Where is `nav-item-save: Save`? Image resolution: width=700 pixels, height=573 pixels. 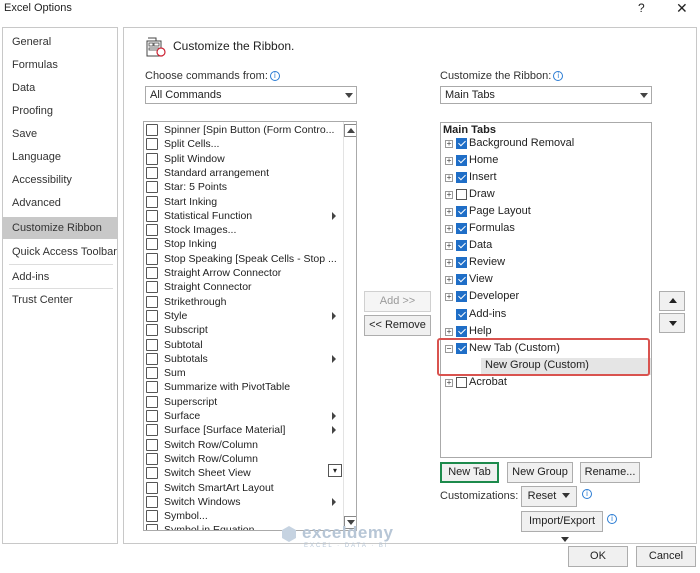 nav-item-save: Save is located at coordinates (60, 134).